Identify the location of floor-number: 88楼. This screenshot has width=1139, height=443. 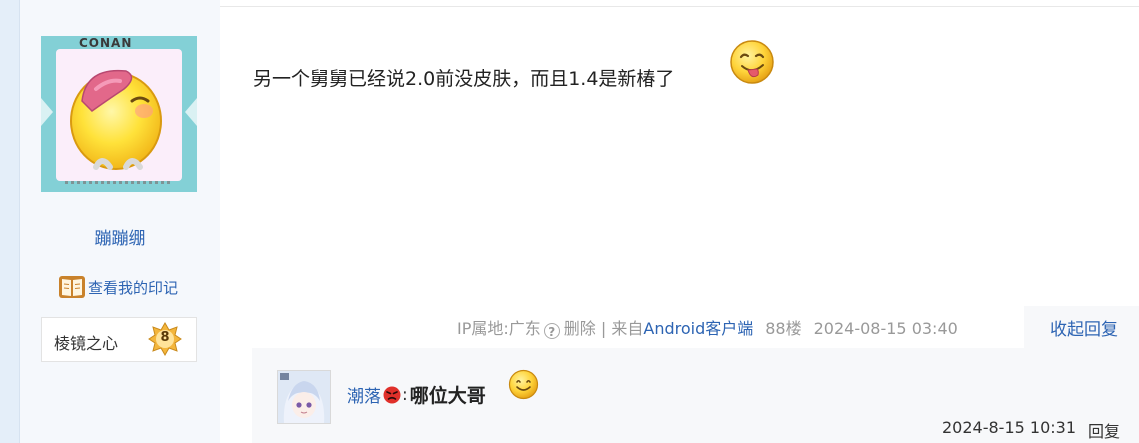
(783, 328).